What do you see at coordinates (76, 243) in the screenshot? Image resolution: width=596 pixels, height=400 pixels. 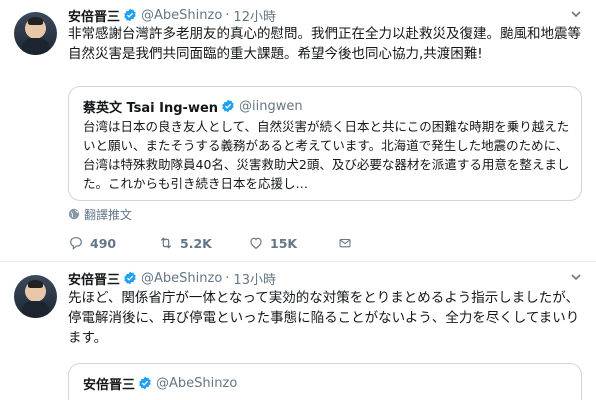 I see `reply-icon` at bounding box center [76, 243].